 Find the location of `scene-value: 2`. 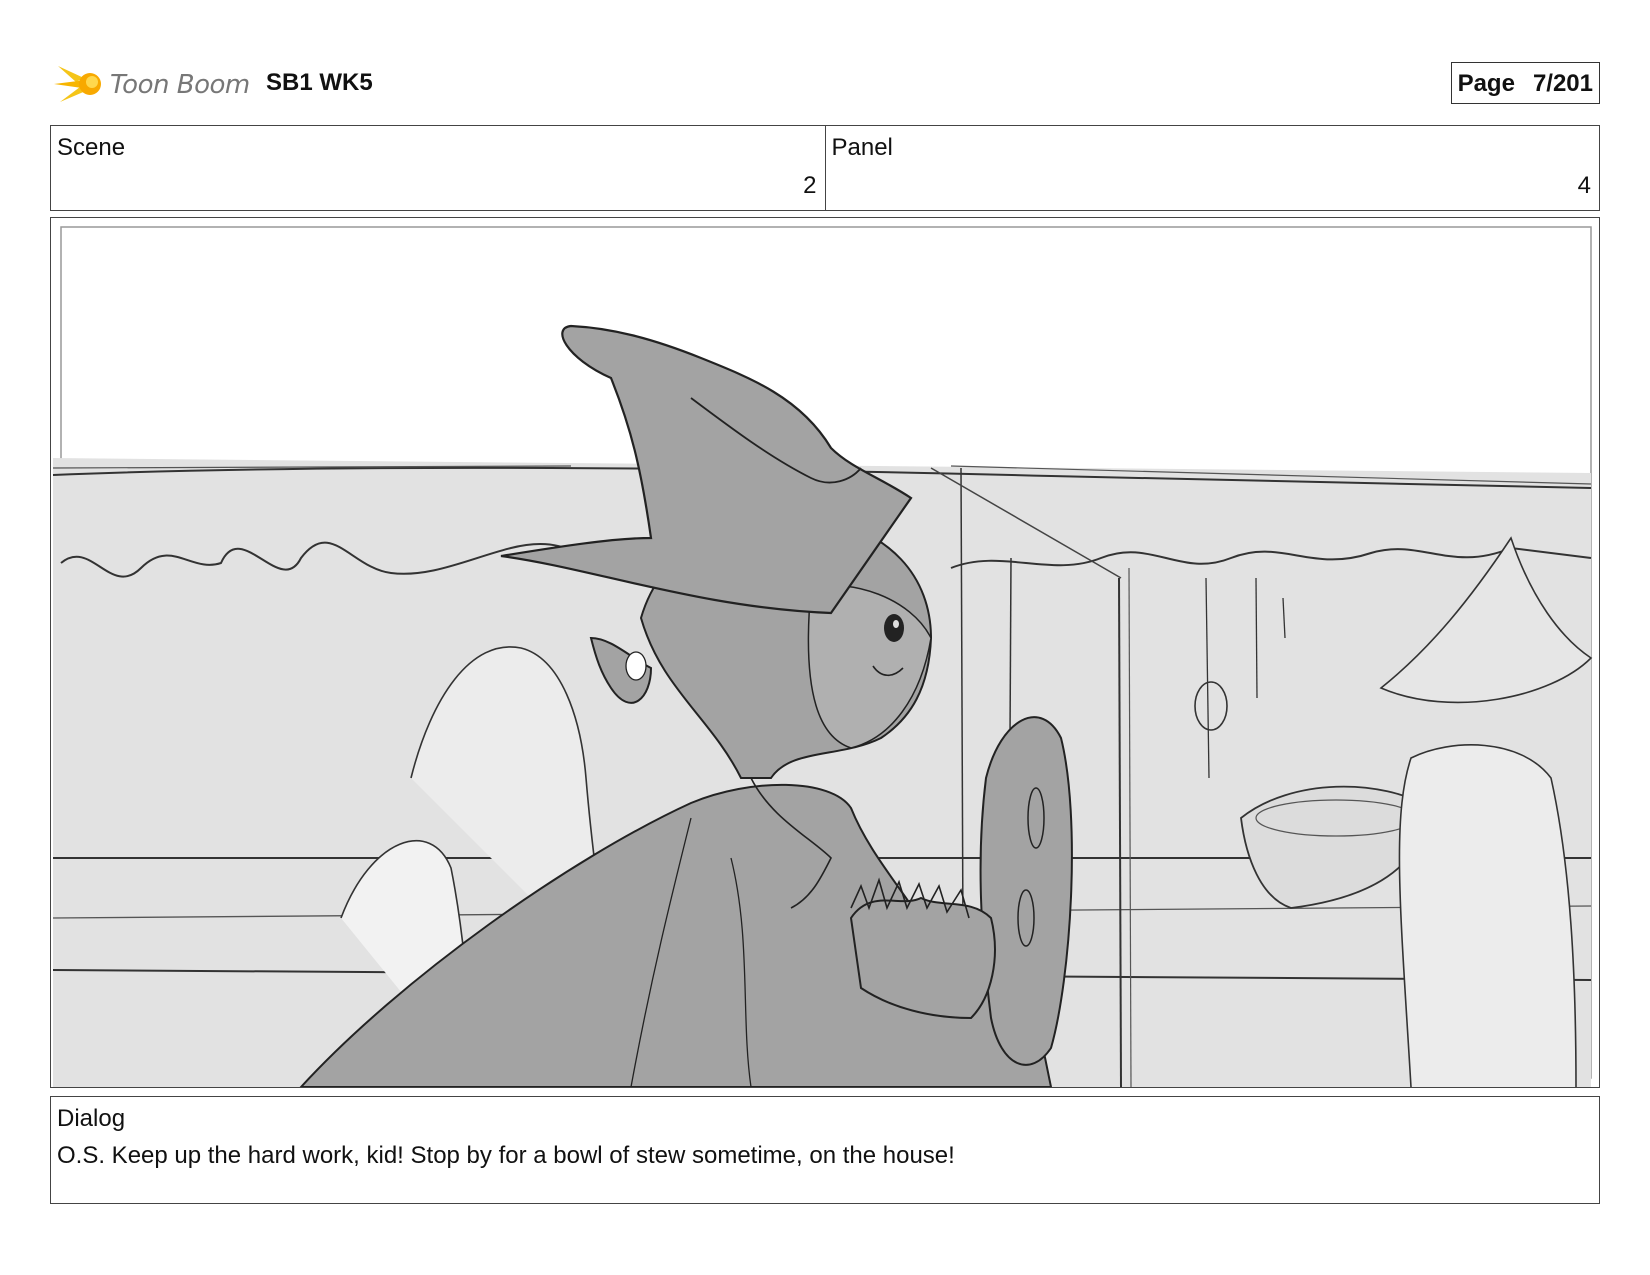

scene-value: 2 is located at coordinates (810, 185).